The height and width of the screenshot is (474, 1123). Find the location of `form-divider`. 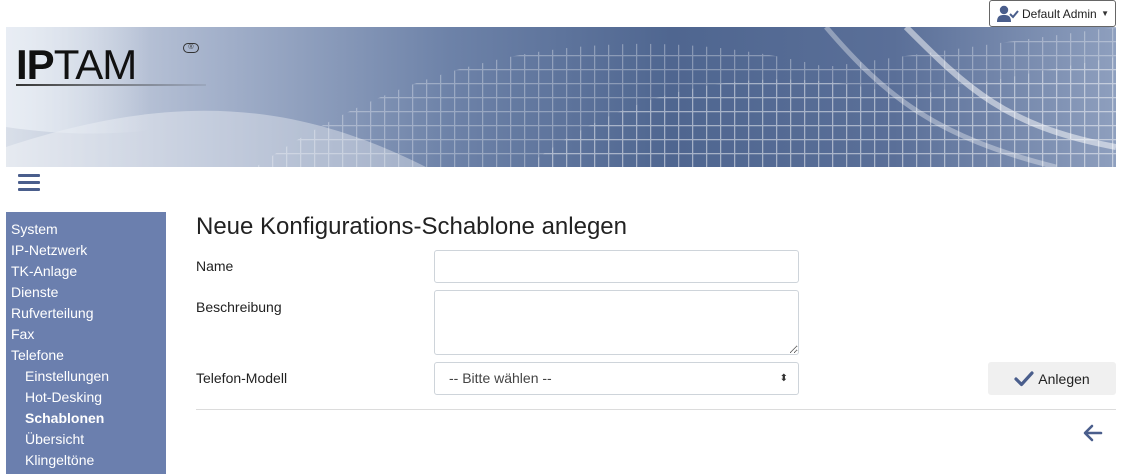

form-divider is located at coordinates (656, 409).